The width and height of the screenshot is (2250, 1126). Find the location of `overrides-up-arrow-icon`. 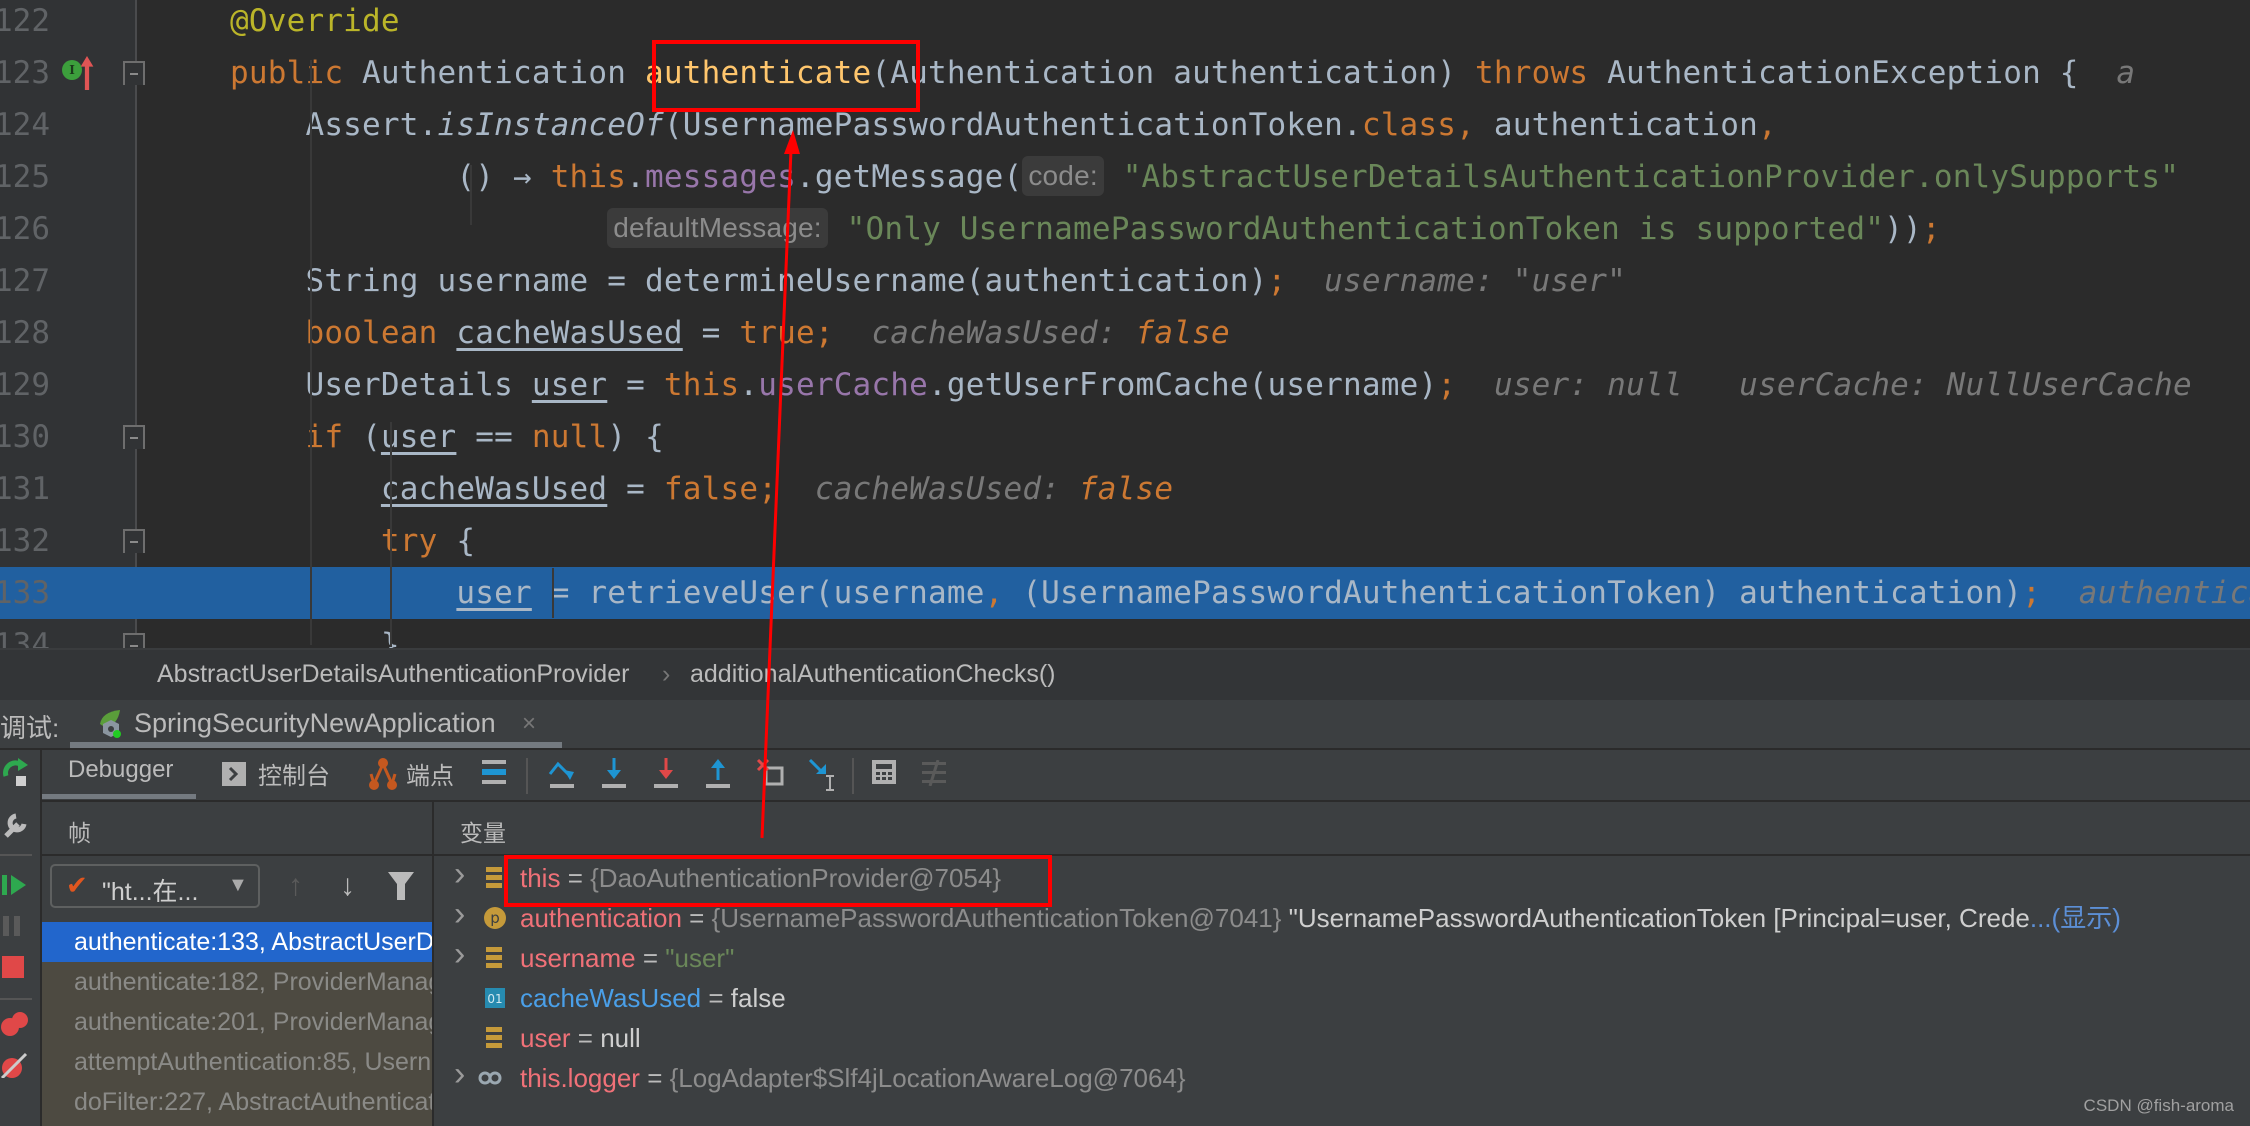

overrides-up-arrow-icon is located at coordinates (87, 73).